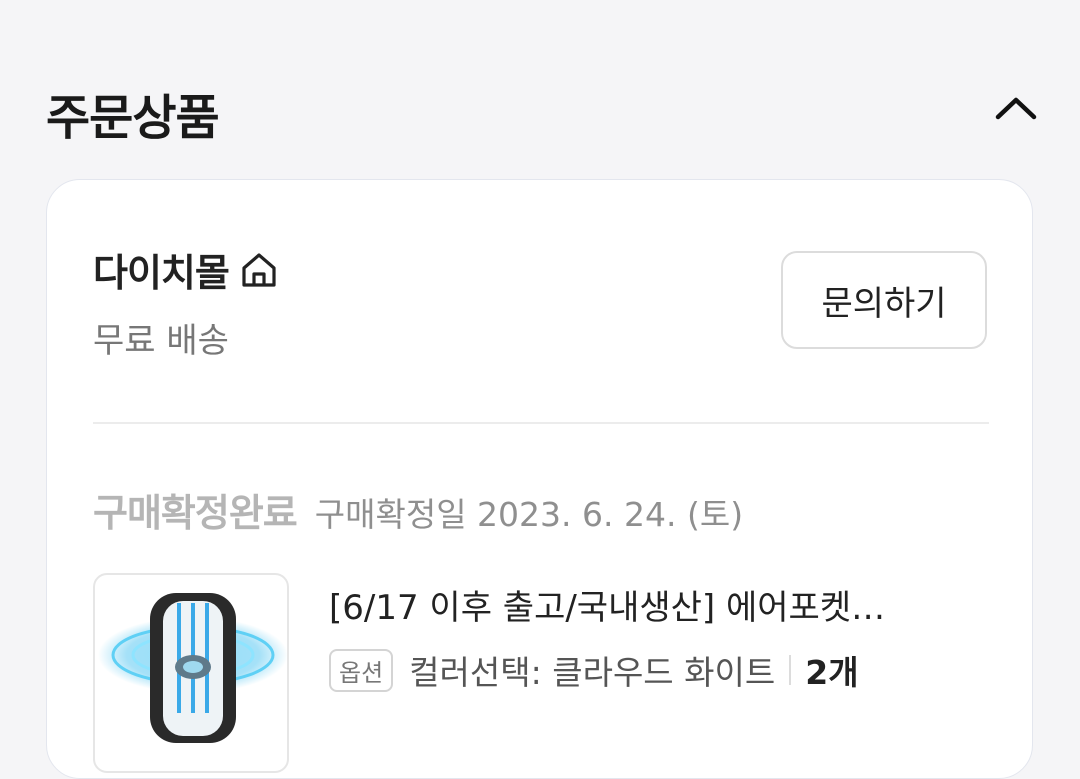 The height and width of the screenshot is (779, 1080). What do you see at coordinates (361, 670) in the screenshot?
I see `option-badge: 옵션` at bounding box center [361, 670].